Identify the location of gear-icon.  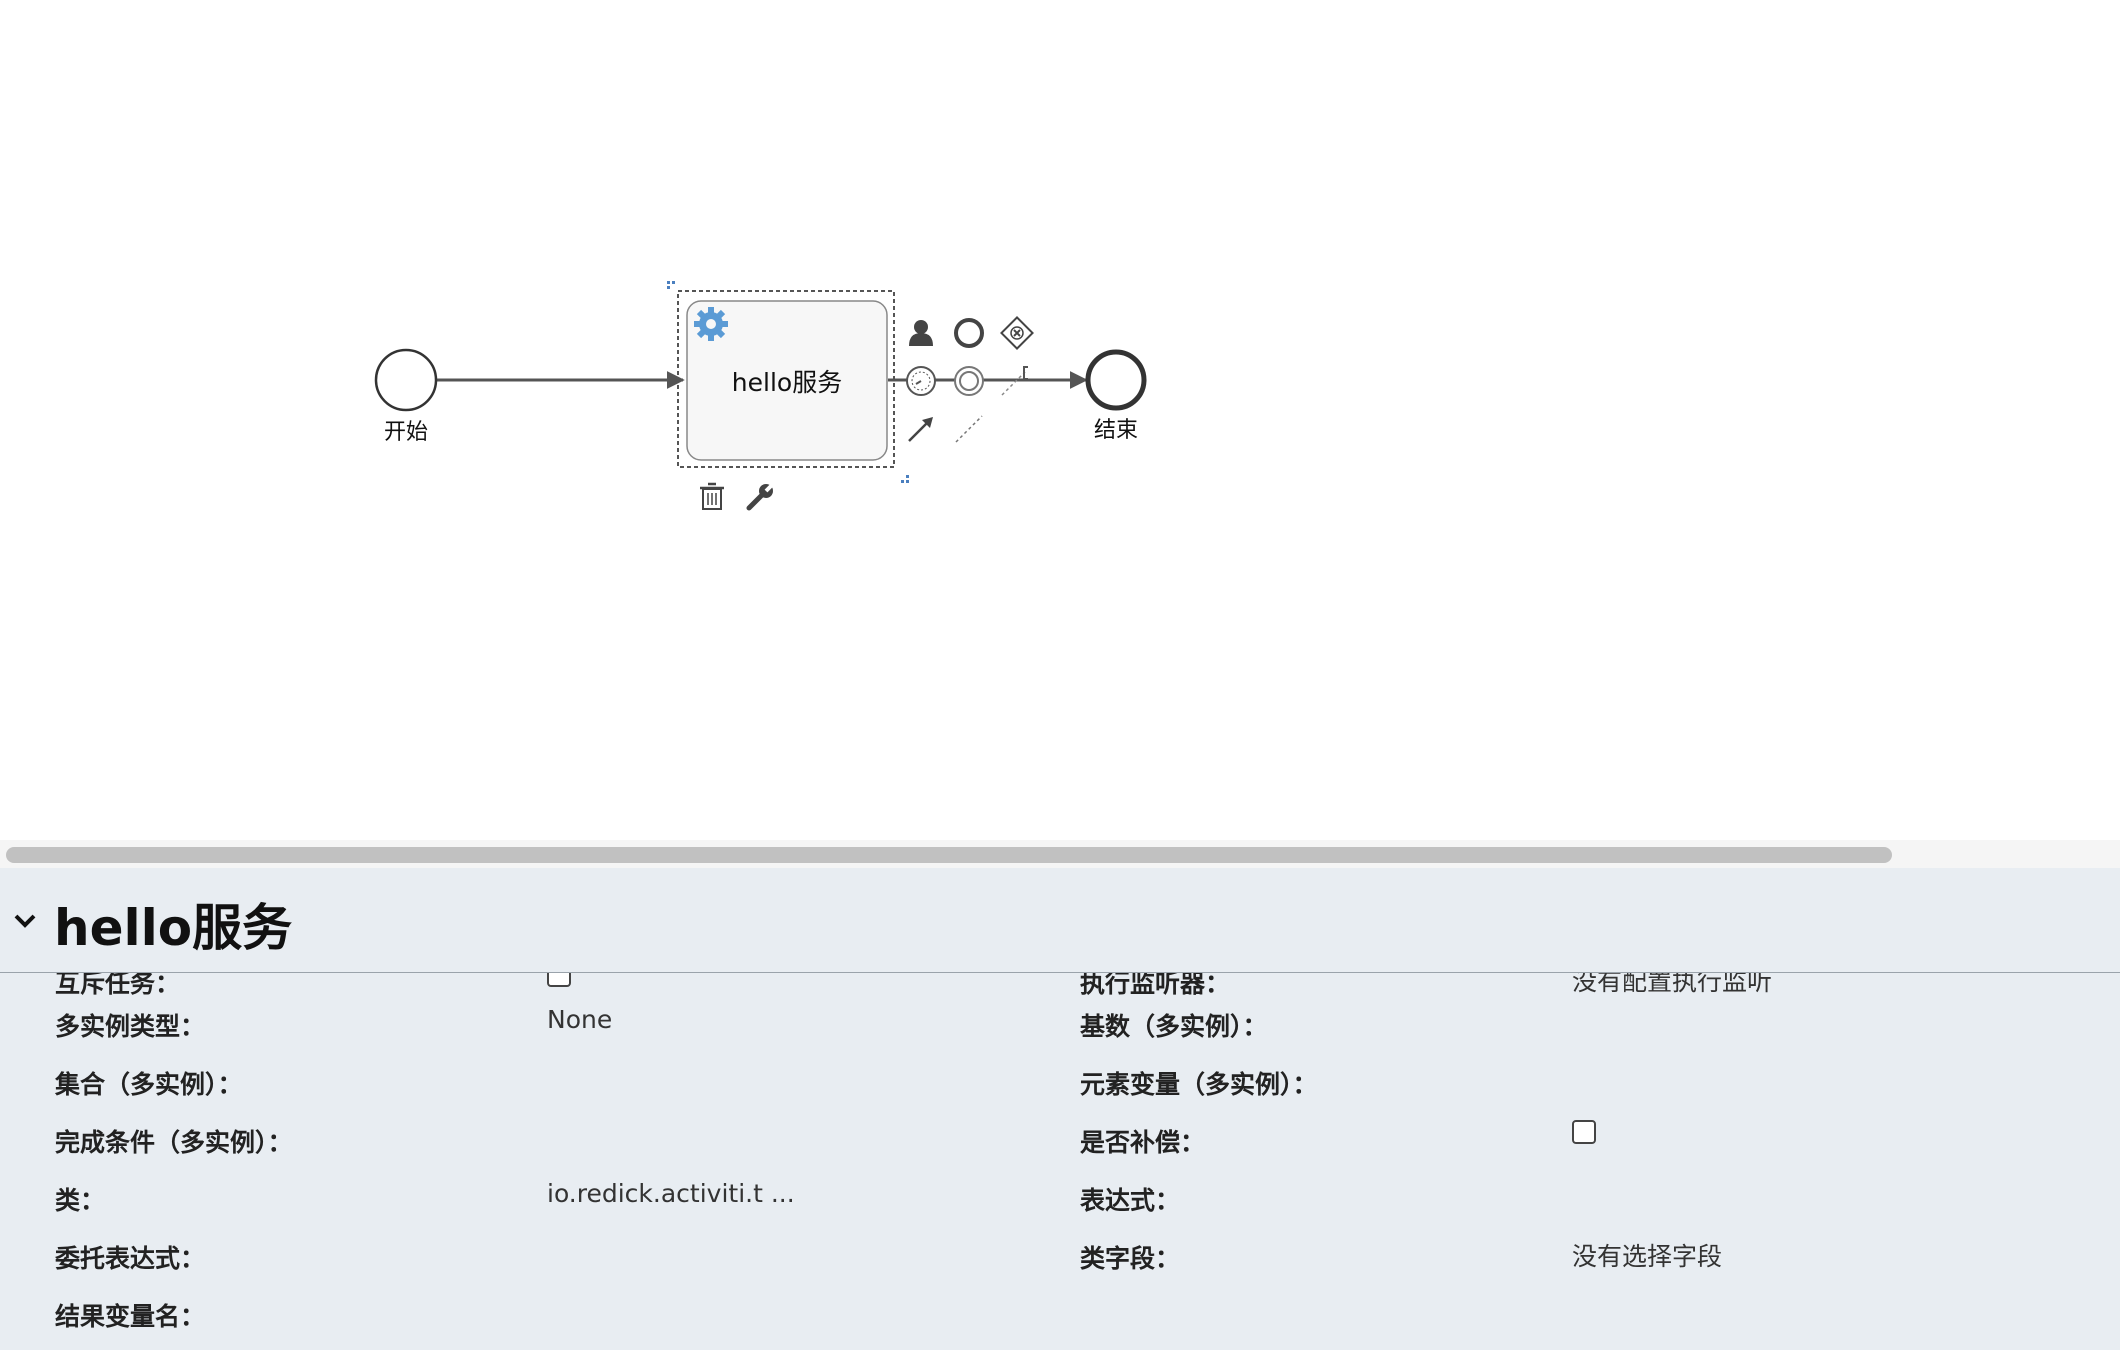
(711, 324).